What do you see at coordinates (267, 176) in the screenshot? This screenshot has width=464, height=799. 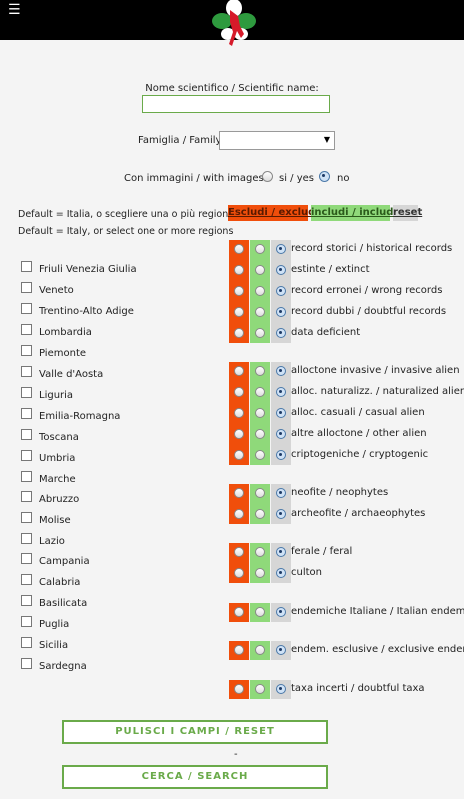 I see `images-yes-radio` at bounding box center [267, 176].